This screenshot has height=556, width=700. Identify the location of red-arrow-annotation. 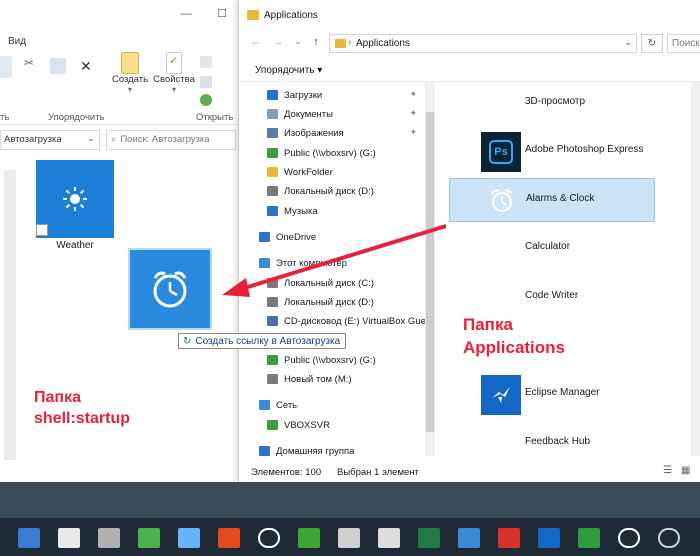
(334, 260).